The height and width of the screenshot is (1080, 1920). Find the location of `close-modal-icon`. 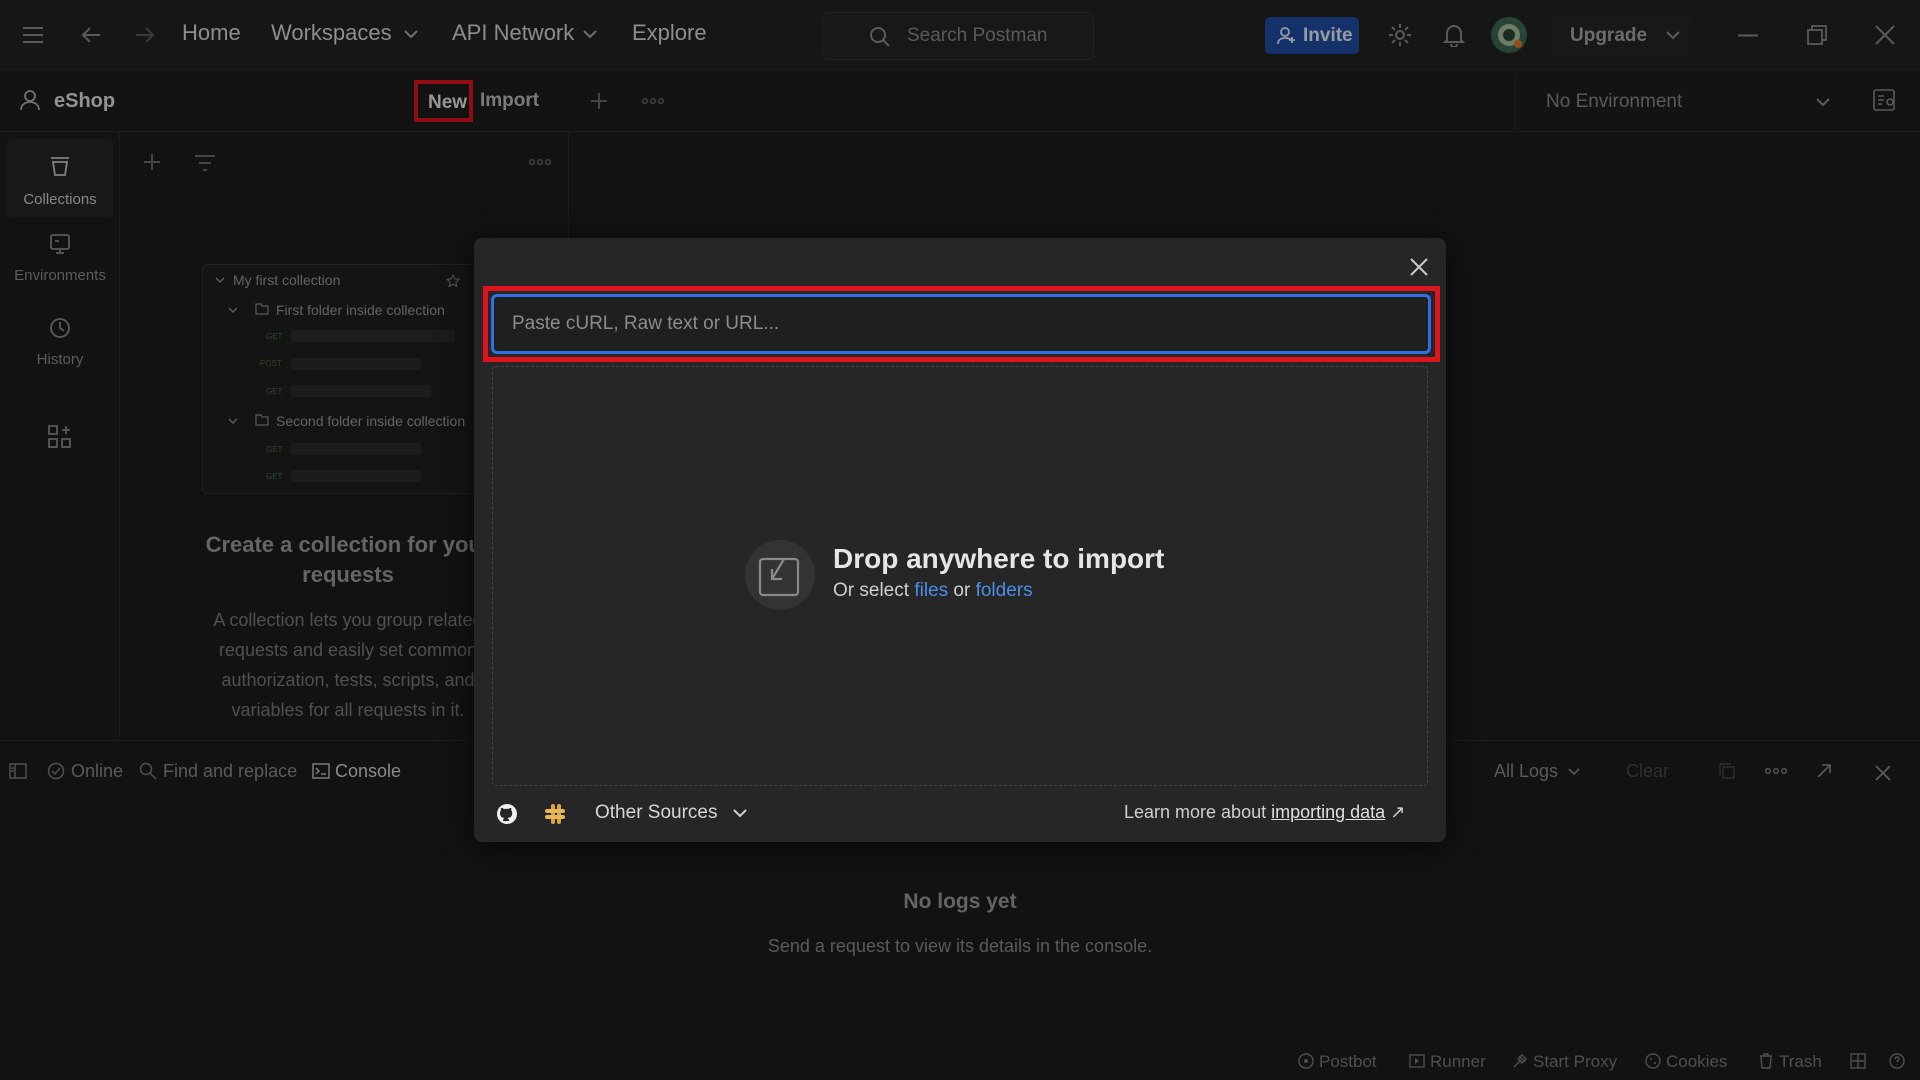

close-modal-icon is located at coordinates (1419, 267).